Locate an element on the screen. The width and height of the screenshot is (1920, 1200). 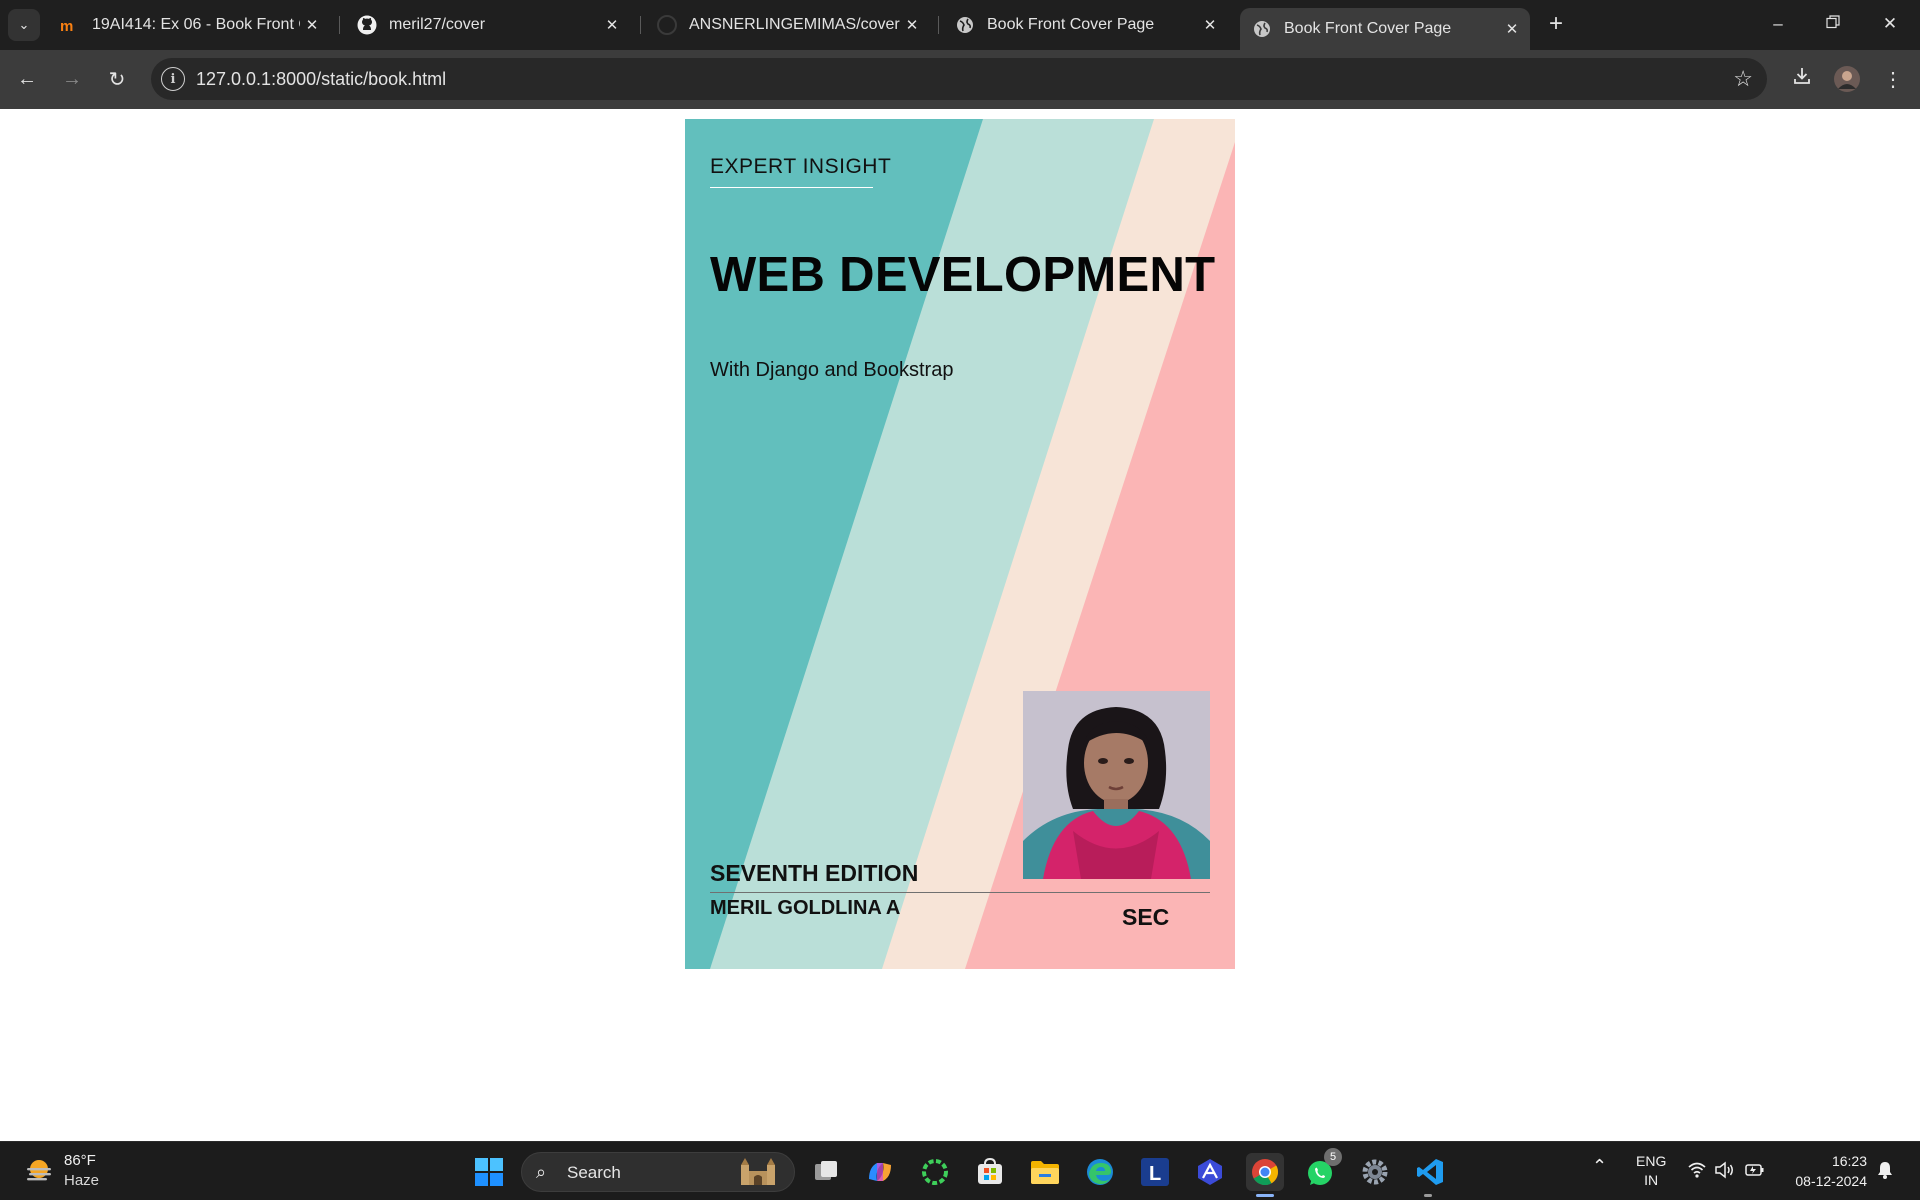
vscode-button is located at coordinates (1430, 1172).